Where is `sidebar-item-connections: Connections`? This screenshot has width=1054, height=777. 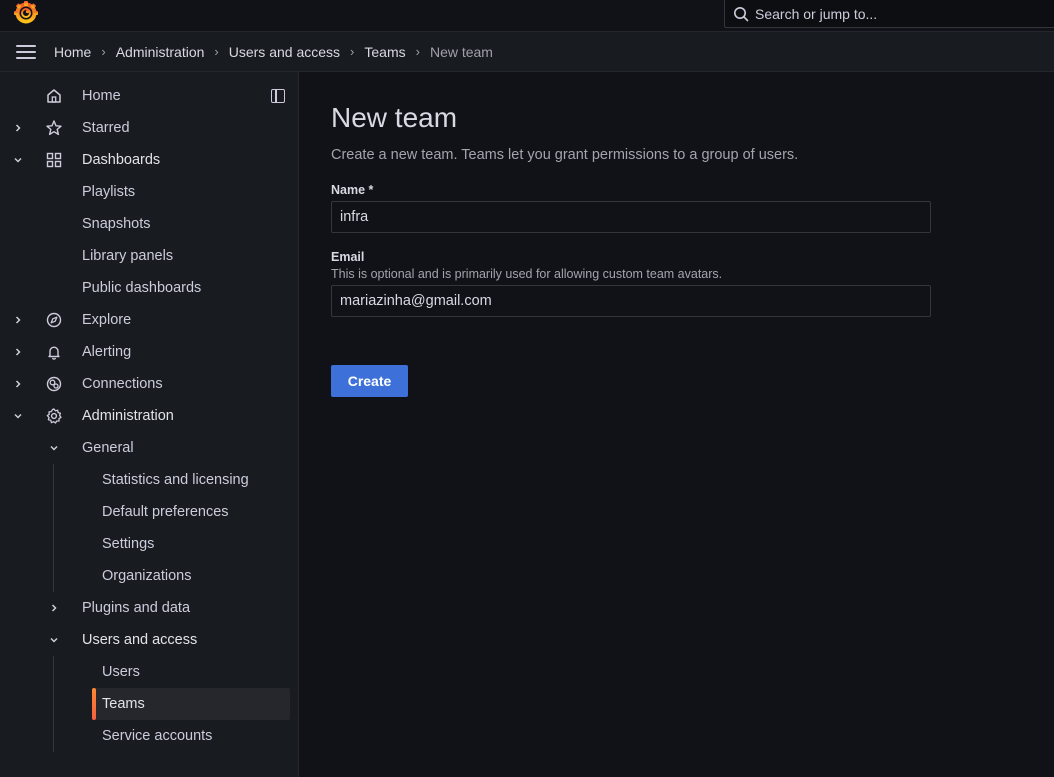 sidebar-item-connections: Connections is located at coordinates (122, 384).